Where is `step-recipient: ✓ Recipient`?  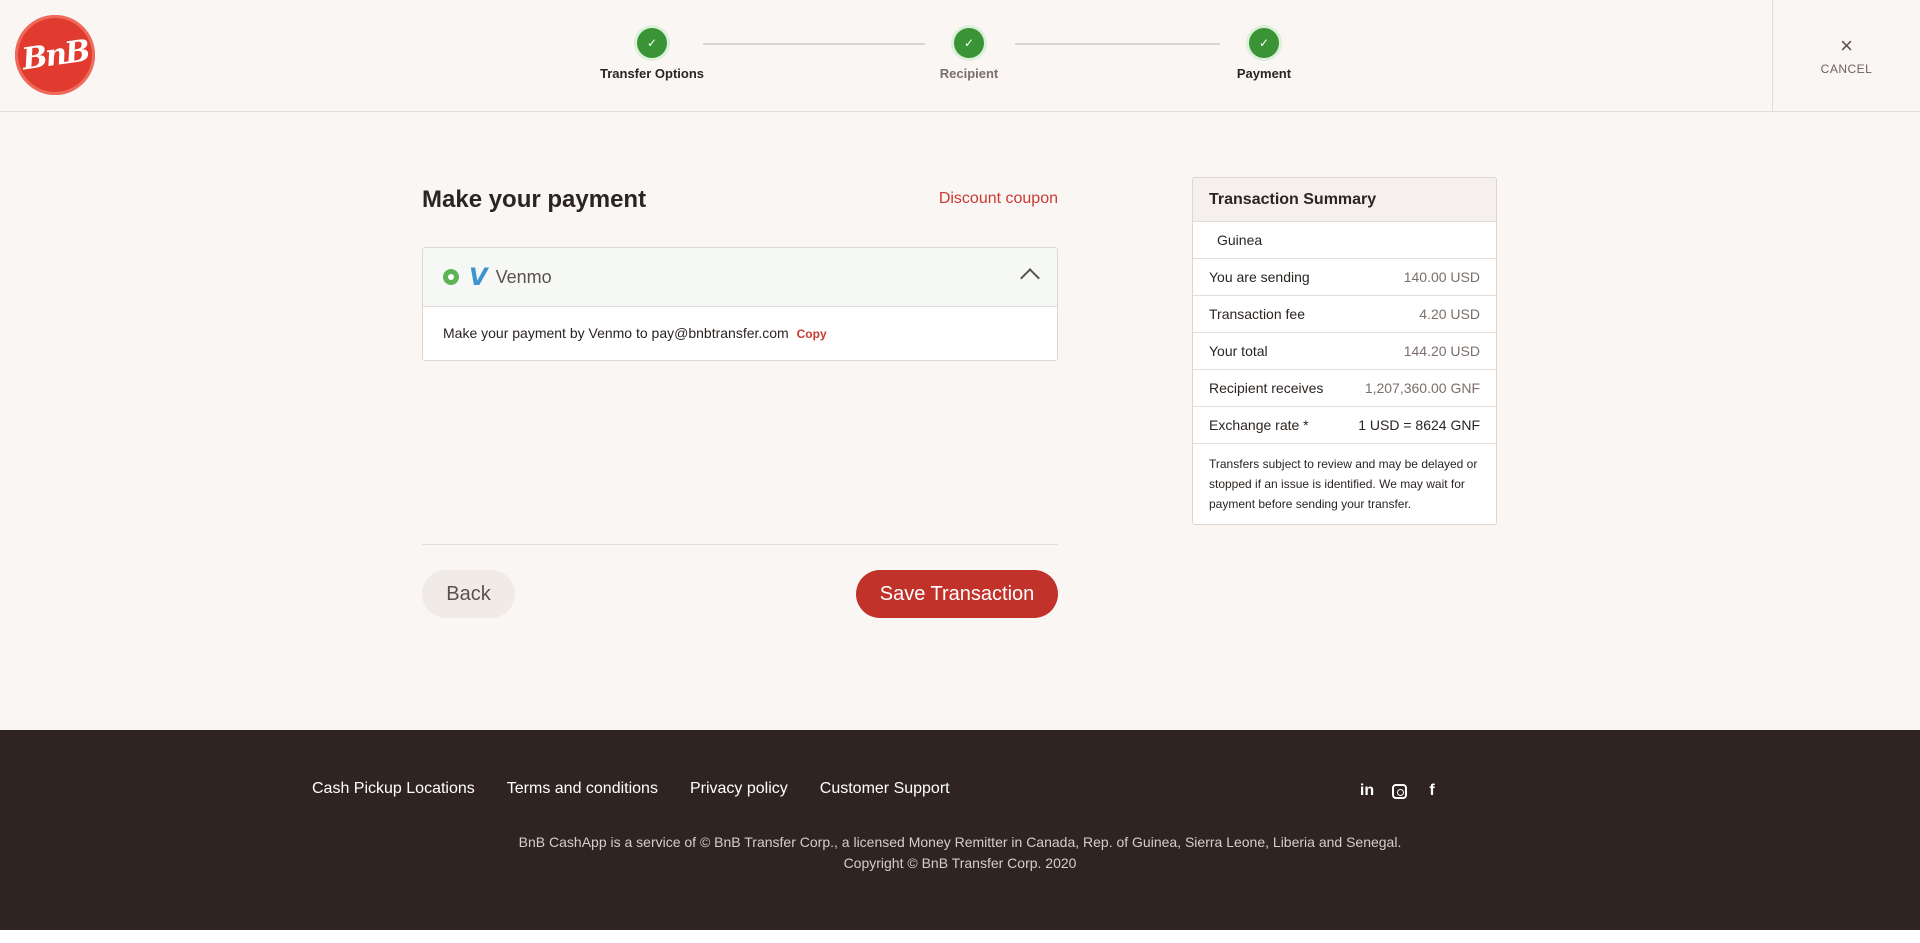
step-recipient: ✓ Recipient is located at coordinates (969, 54).